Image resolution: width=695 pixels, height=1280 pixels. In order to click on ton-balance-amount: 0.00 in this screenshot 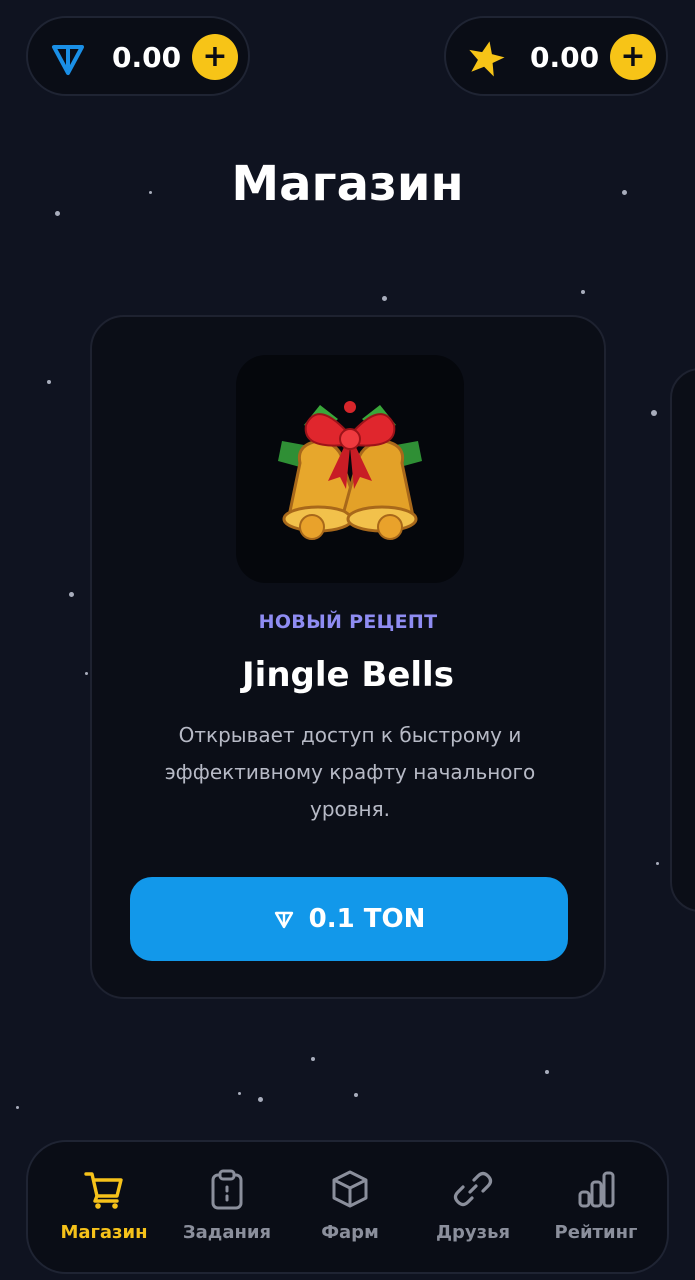, I will do `click(147, 57)`.